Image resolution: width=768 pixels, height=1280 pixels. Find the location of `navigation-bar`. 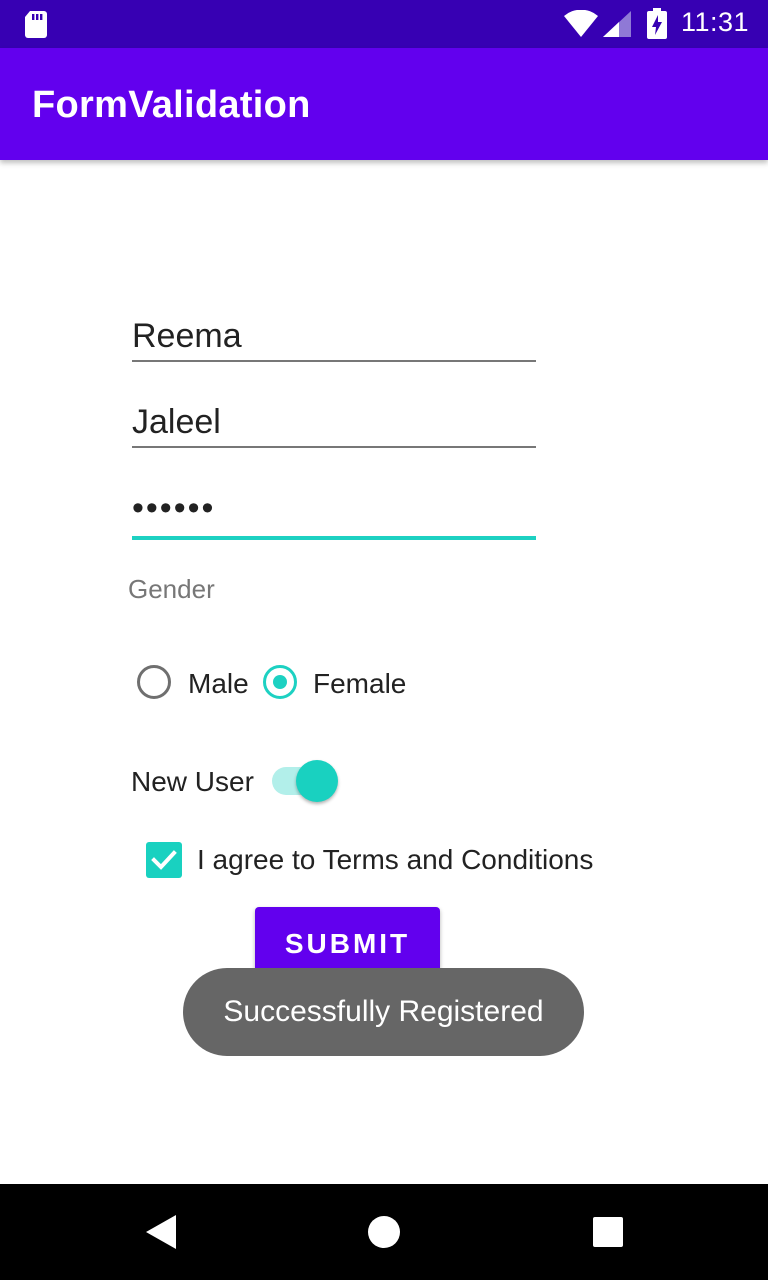

navigation-bar is located at coordinates (384, 1232).